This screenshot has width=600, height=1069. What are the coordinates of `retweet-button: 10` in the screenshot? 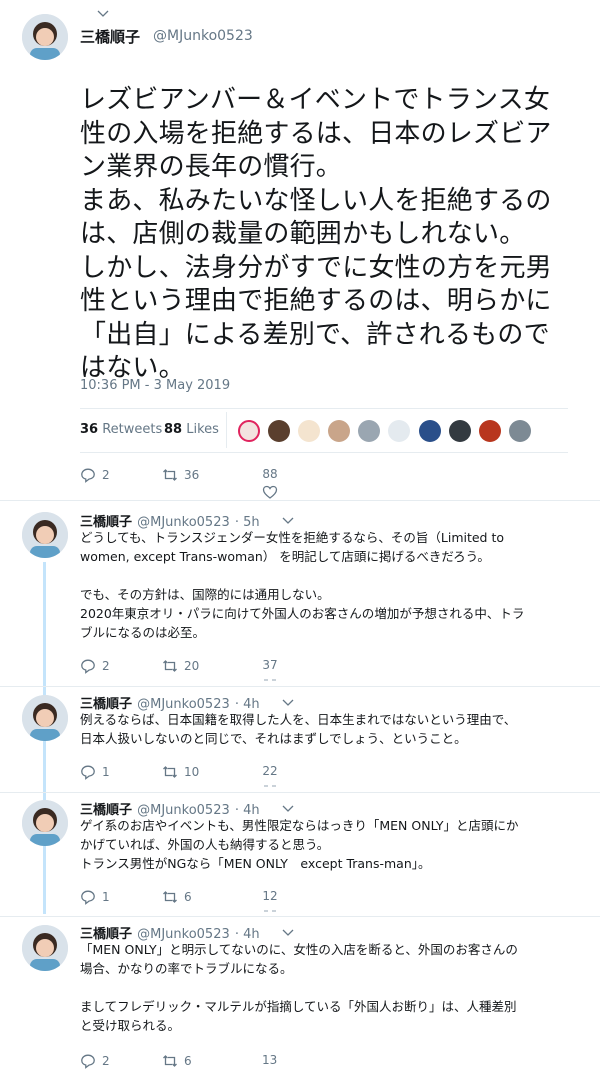 It's located at (180, 772).